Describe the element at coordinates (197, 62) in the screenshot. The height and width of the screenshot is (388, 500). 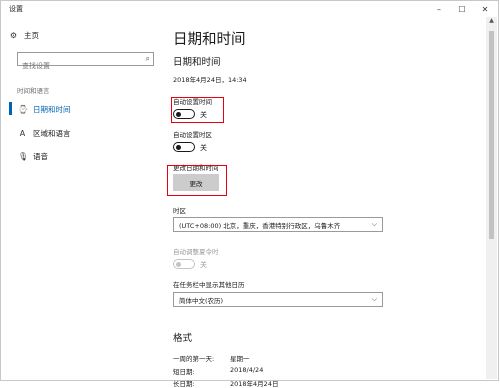
I see `section-title: 日期和时间` at that location.